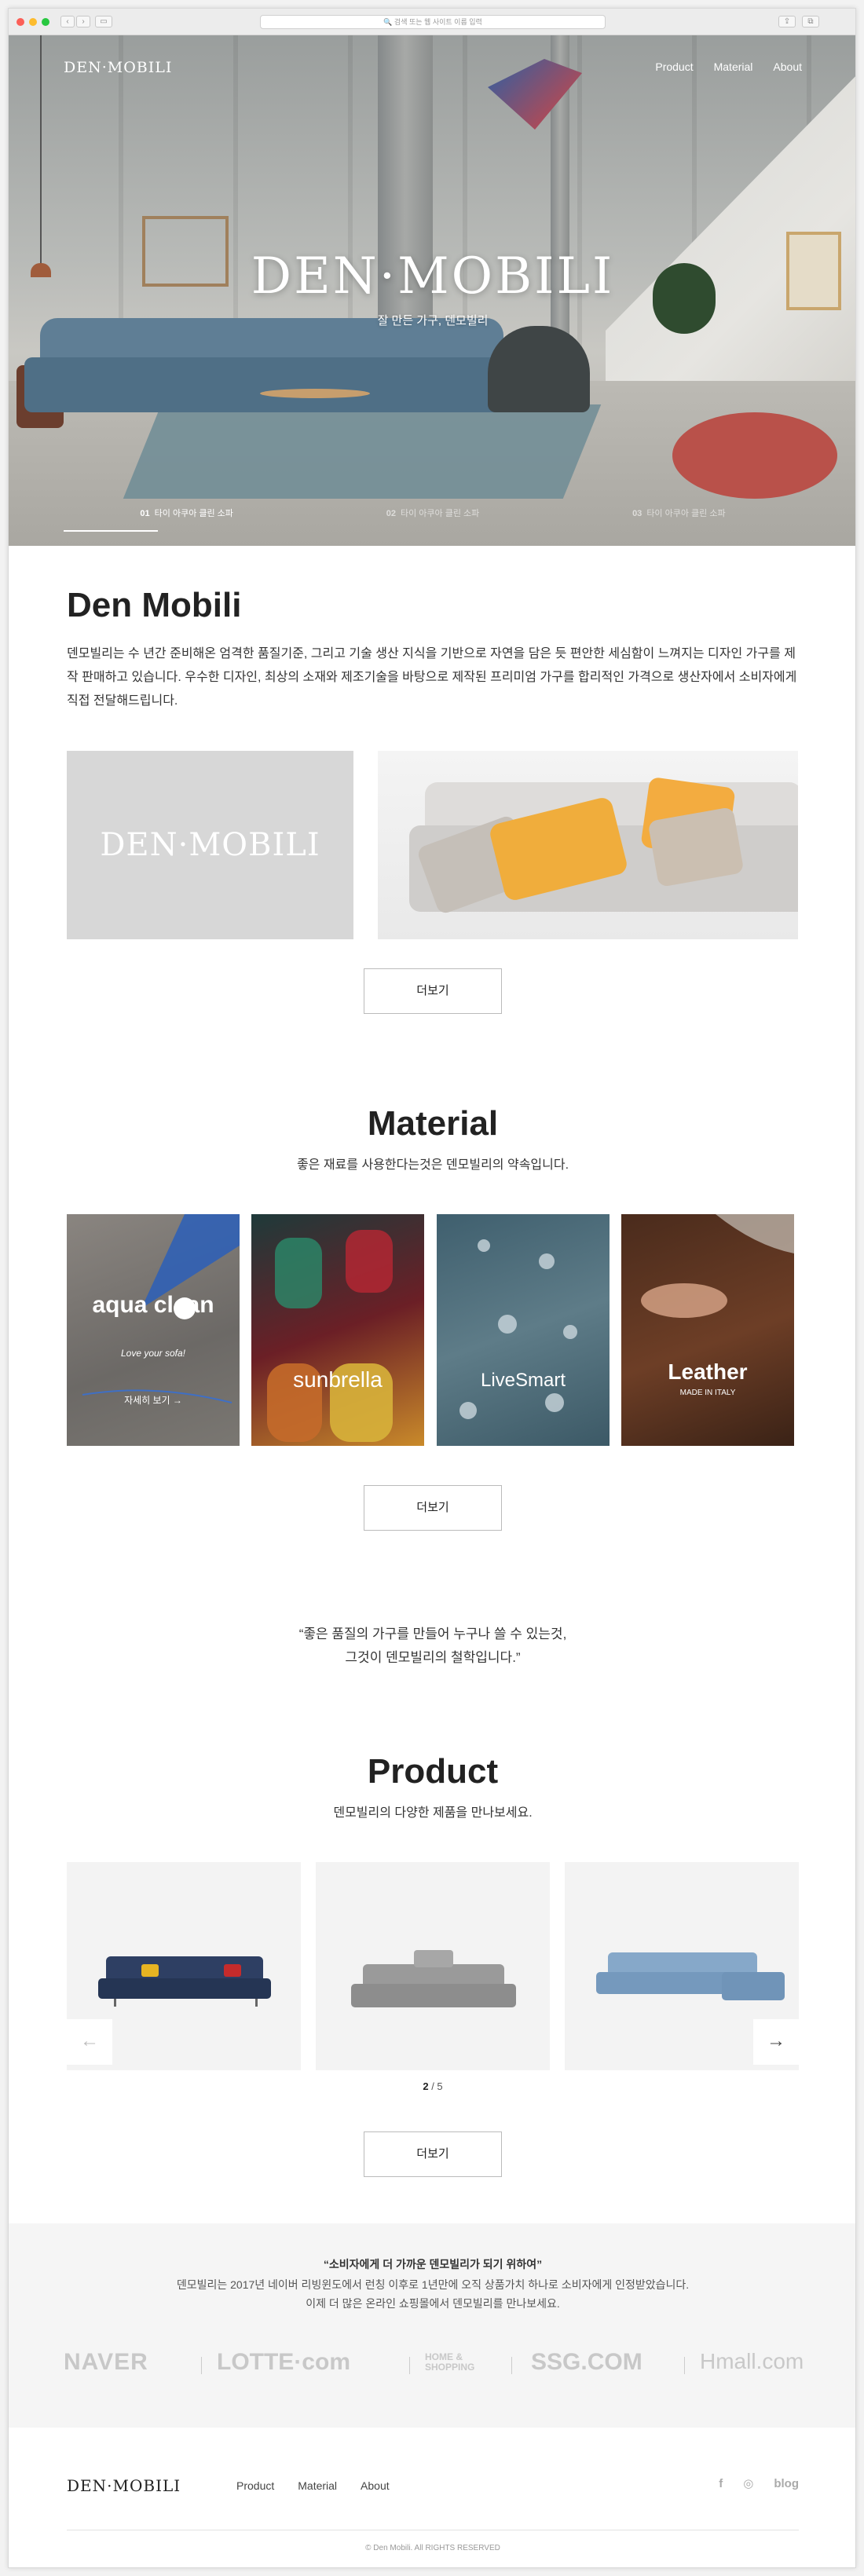 The width and height of the screenshot is (864, 2576). I want to click on nav-product: Product, so click(674, 66).